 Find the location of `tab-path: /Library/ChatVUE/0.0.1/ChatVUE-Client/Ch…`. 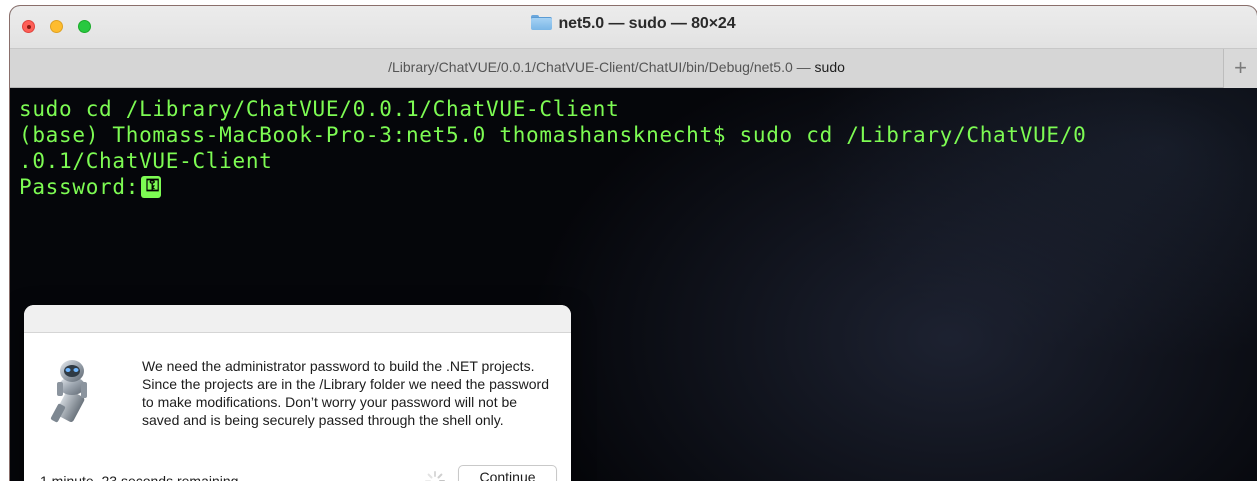

tab-path: /Library/ChatVUE/0.0.1/ChatVUE-Client/Ch… is located at coordinates (601, 67).